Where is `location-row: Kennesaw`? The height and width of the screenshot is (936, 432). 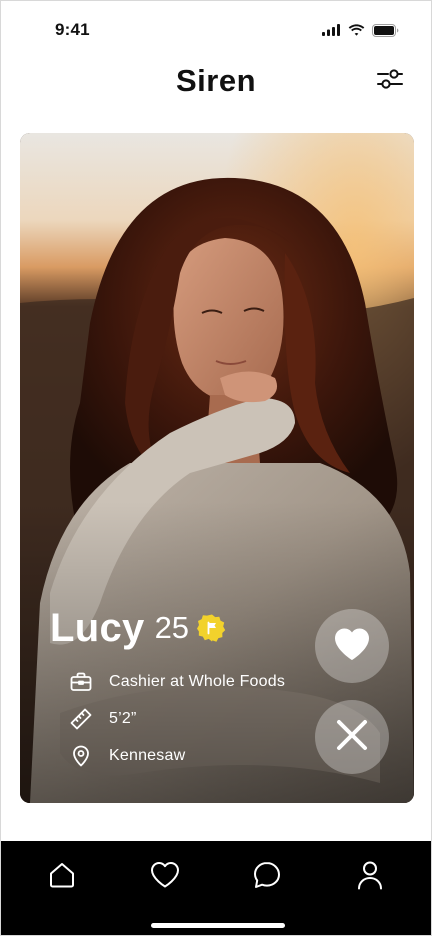
location-row: Kennesaw is located at coordinates (167, 755).